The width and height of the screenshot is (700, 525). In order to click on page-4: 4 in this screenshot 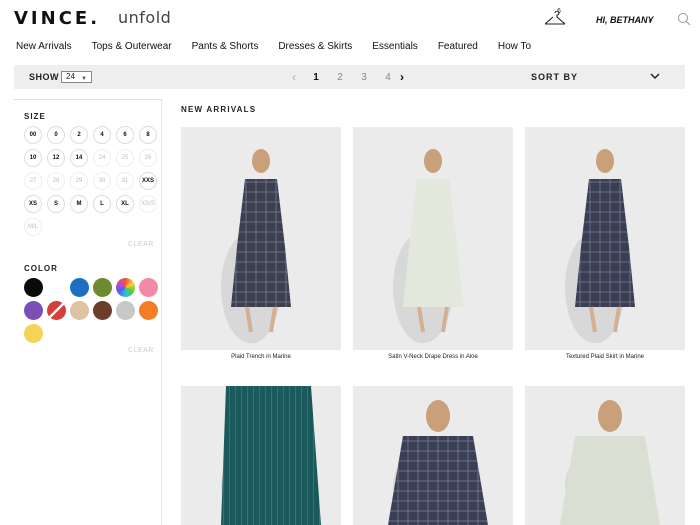, I will do `click(388, 77)`.